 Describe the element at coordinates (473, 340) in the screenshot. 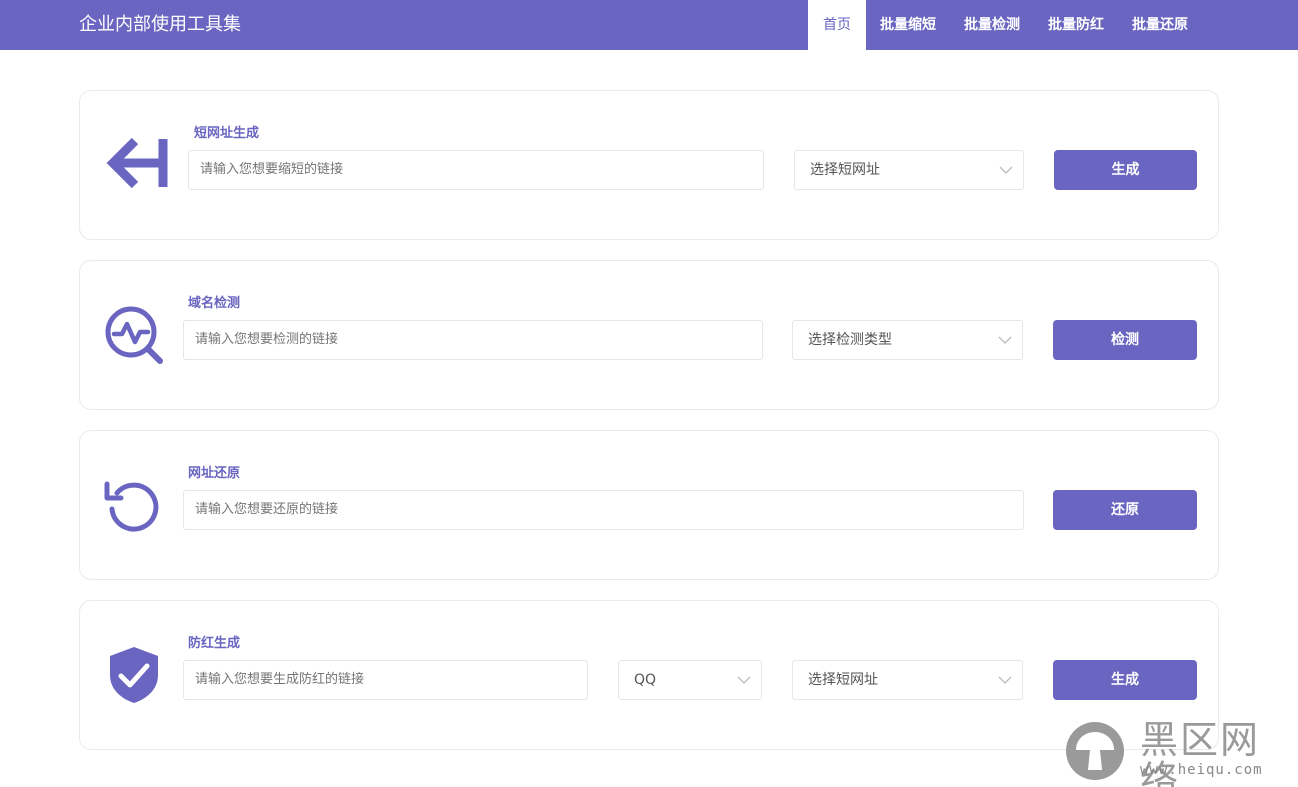

I see `domain-check-input: 请输入您想要检测的链接` at that location.